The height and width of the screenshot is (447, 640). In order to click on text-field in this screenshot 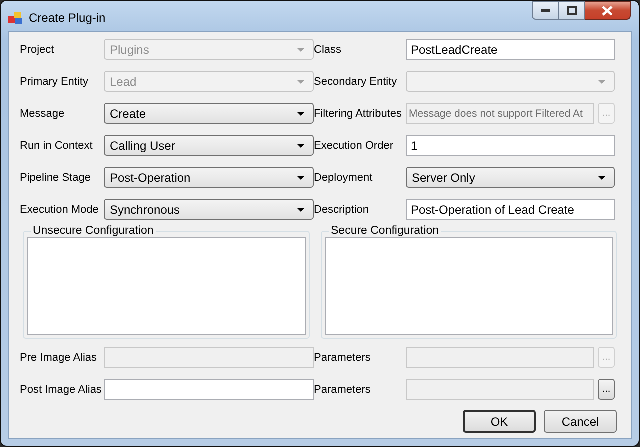, I will do `click(209, 389)`.